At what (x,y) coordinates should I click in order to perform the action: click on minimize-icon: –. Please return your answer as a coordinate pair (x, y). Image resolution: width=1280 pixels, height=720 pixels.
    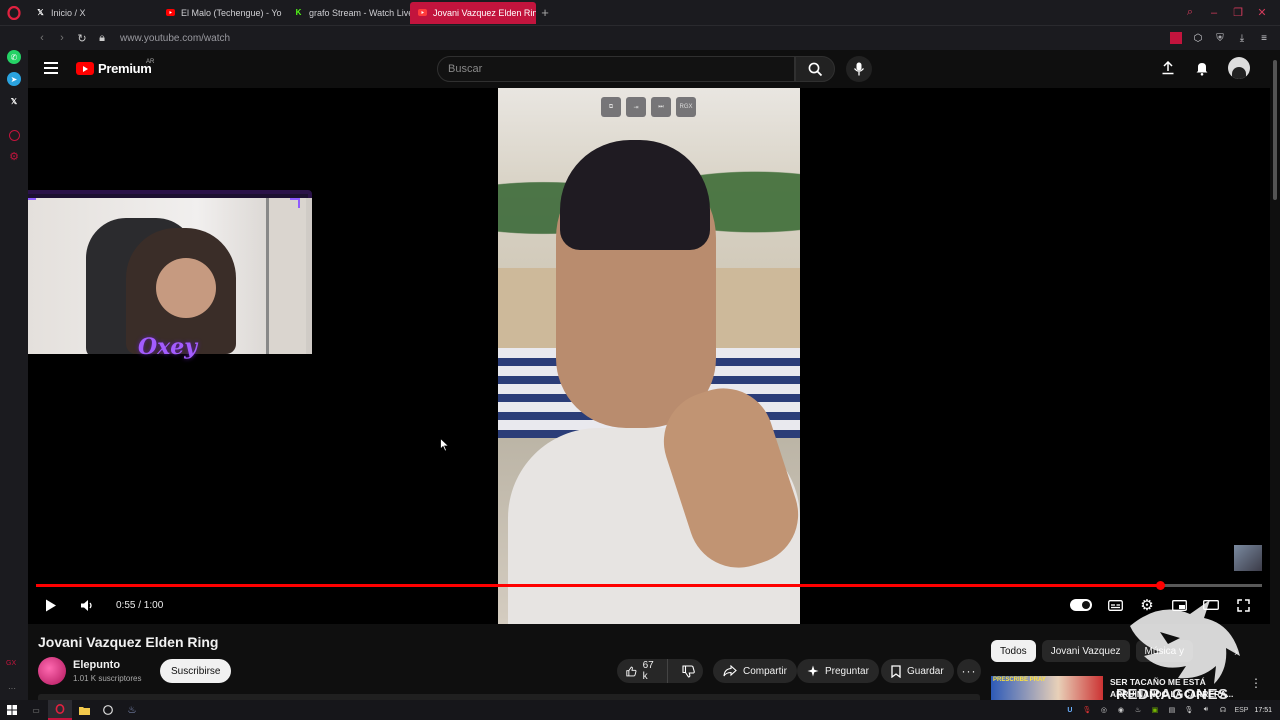
    Looking at the image, I should click on (1214, 13).